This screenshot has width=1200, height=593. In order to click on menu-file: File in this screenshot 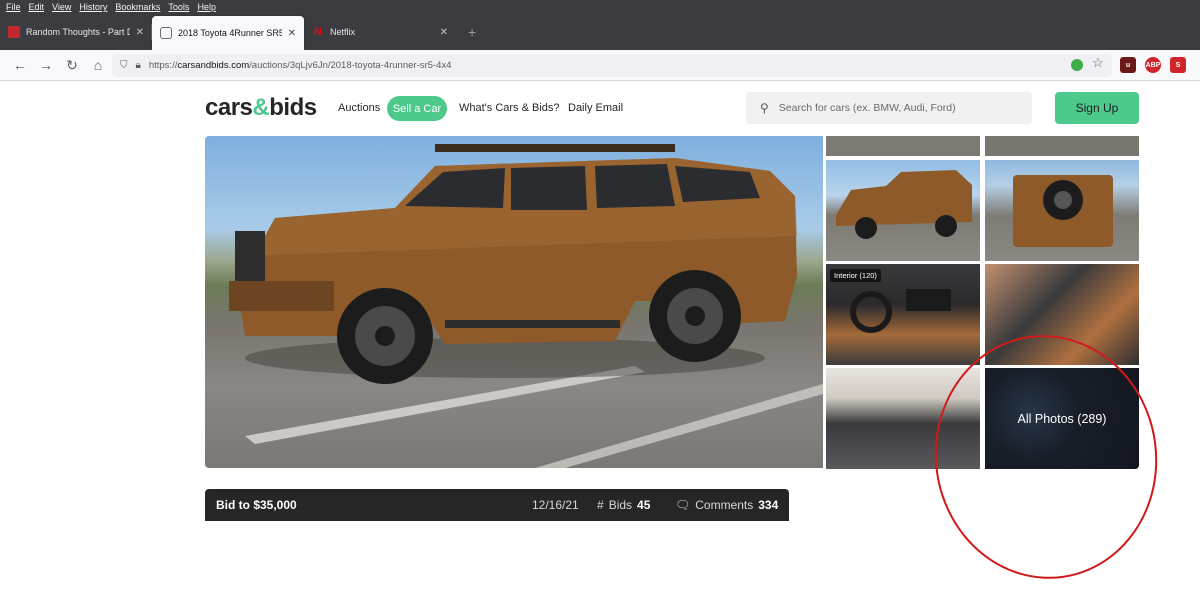, I will do `click(13, 7)`.